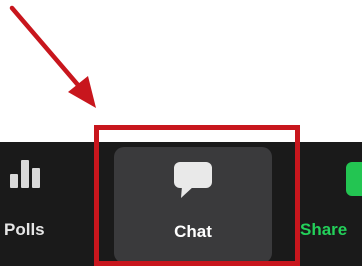  What do you see at coordinates (324, 229) in the screenshot?
I see `share-label: Share` at bounding box center [324, 229].